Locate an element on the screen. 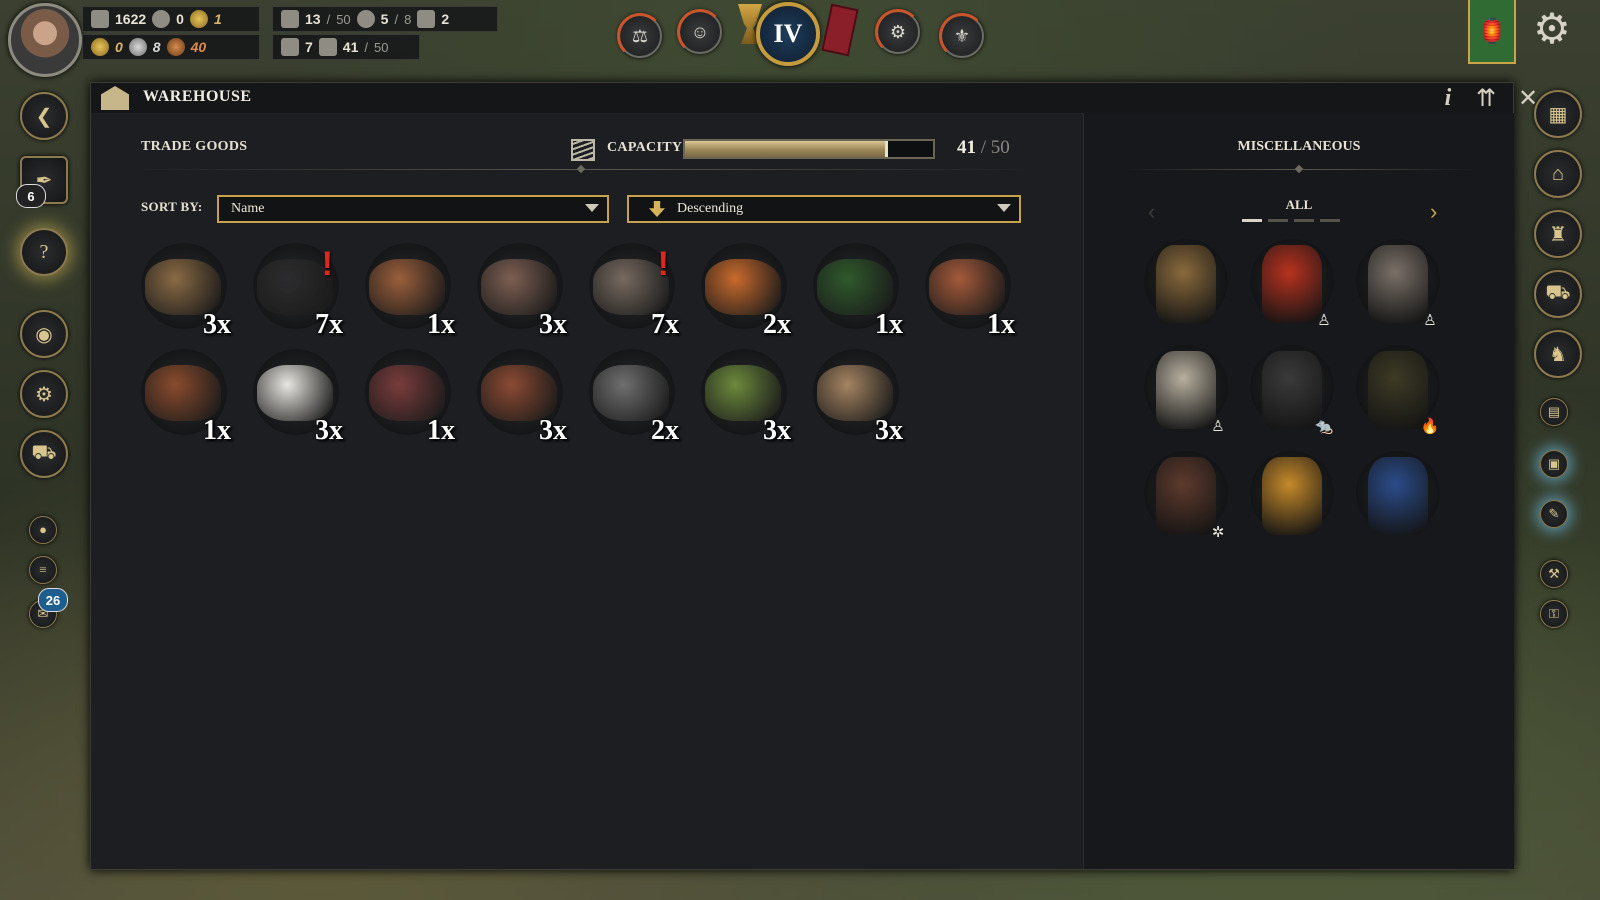 Image resolution: width=1600 pixels, height=900 pixels. next-page-arrow: › is located at coordinates (1433, 212).